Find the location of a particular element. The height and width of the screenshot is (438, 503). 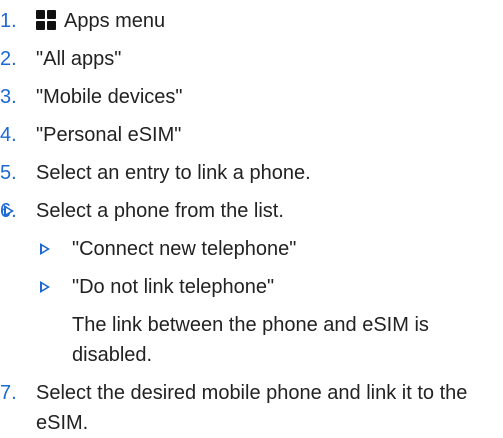

option-connect-new: "Connect new telephone" is located at coordinates (269, 249).